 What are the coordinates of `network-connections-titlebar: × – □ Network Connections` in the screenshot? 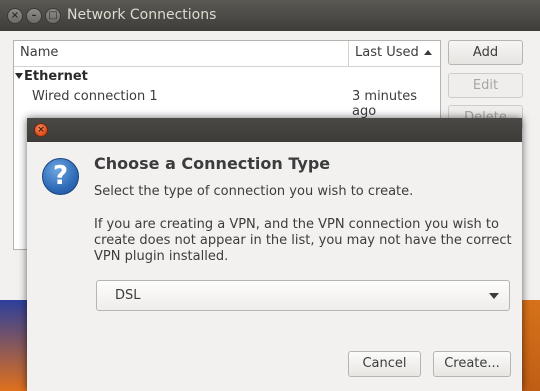 It's located at (270, 15).